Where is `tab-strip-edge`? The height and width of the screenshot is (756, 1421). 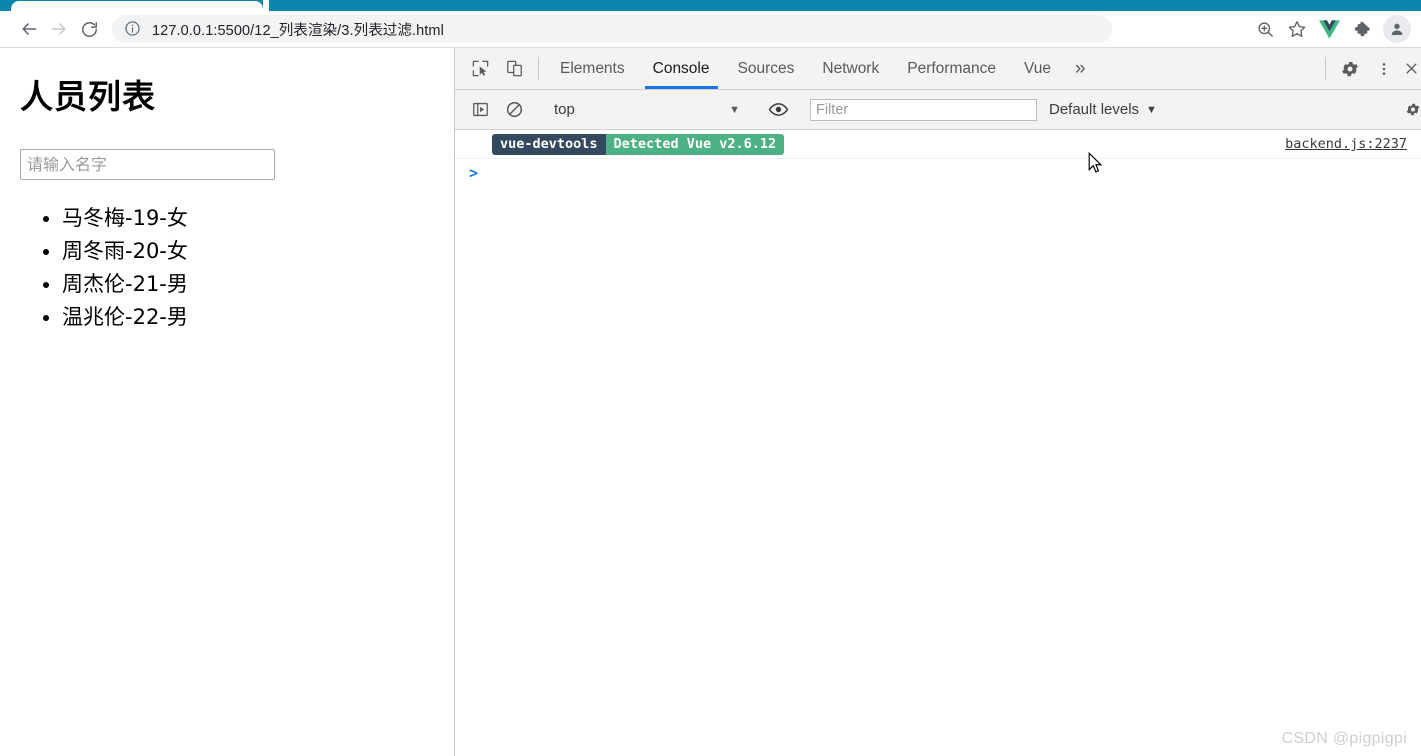
tab-strip-edge is located at coordinates (5, 5).